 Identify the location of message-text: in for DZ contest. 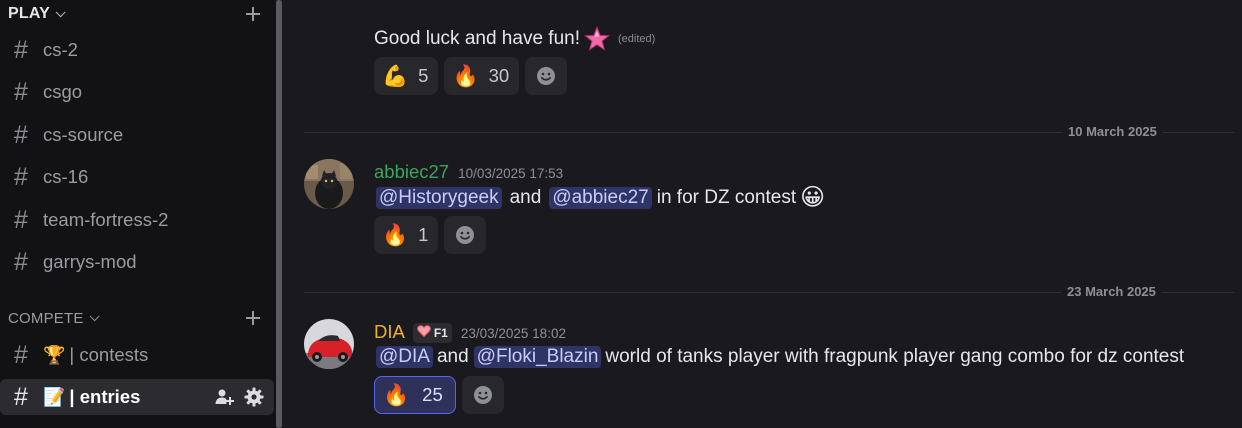
(726, 197).